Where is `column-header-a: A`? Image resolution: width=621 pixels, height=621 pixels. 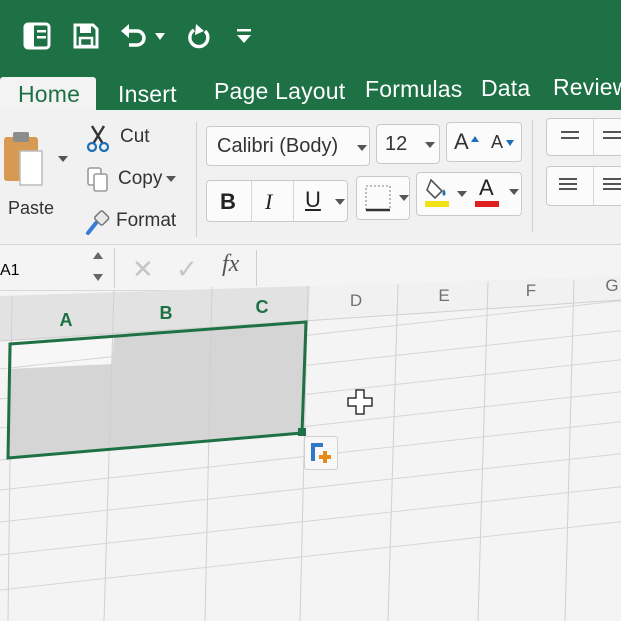 column-header-a: A is located at coordinates (66, 320).